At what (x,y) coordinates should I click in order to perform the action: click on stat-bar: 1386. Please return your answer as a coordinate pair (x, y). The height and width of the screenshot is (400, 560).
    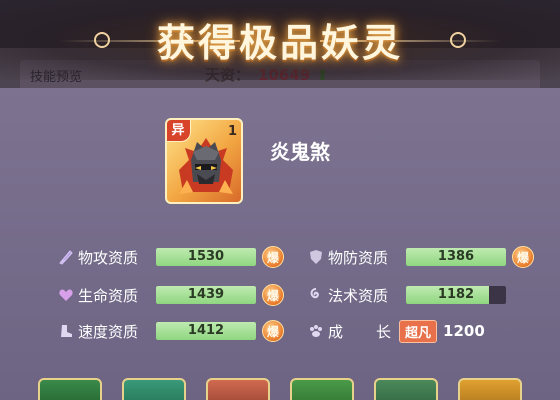
    Looking at the image, I should click on (456, 257).